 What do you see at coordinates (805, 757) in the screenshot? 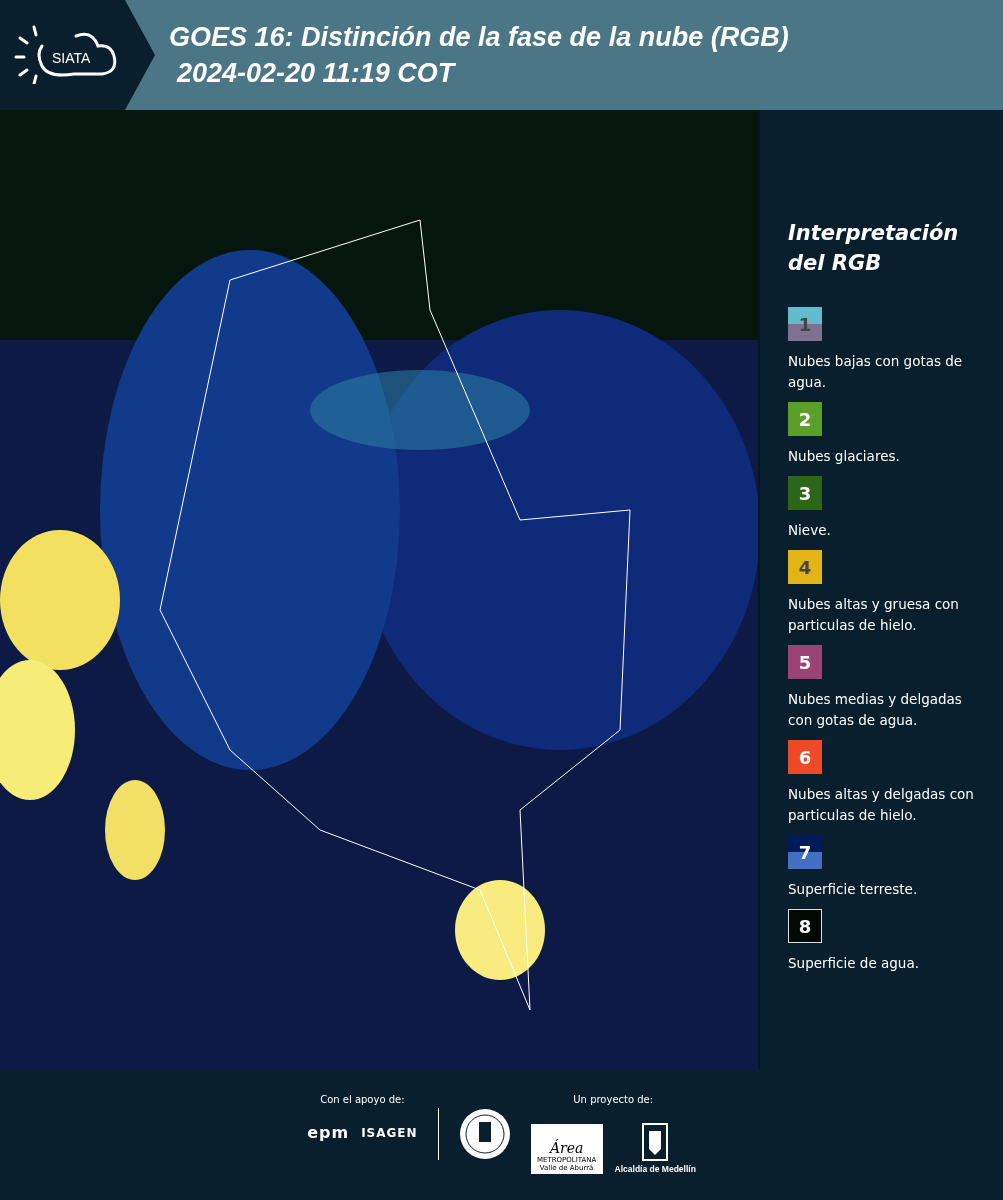
I see `legend-number: 6` at bounding box center [805, 757].